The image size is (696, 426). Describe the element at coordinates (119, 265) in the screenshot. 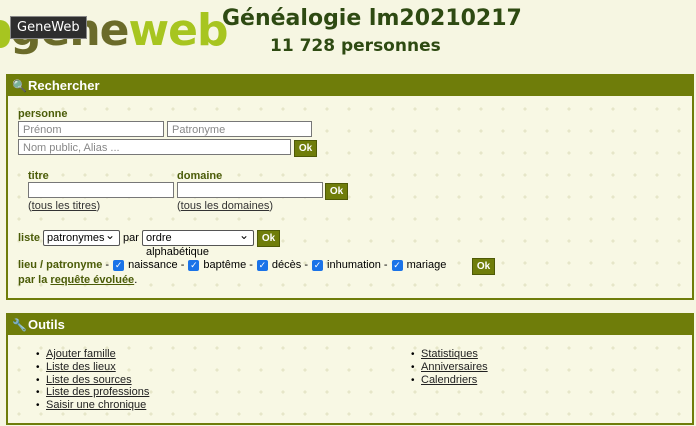

I see `birth-checkbox: ✓` at that location.